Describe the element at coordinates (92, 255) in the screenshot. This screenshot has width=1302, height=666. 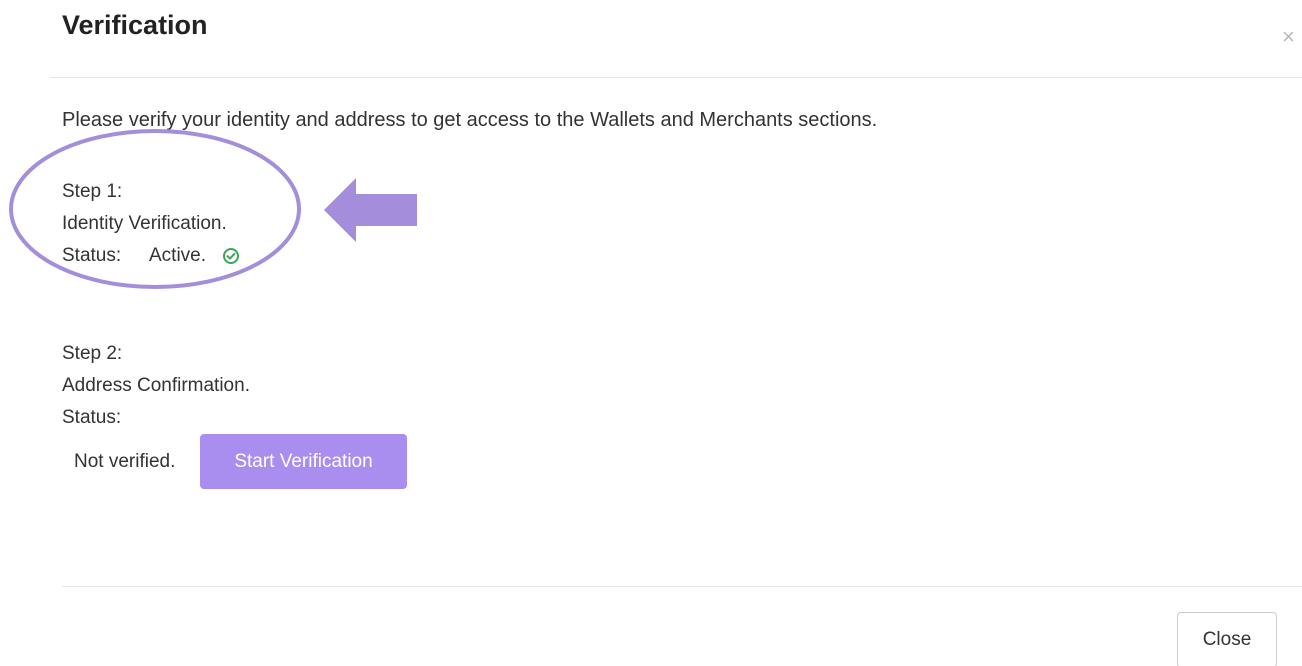
I see `step1-status-label: Status:` at that location.